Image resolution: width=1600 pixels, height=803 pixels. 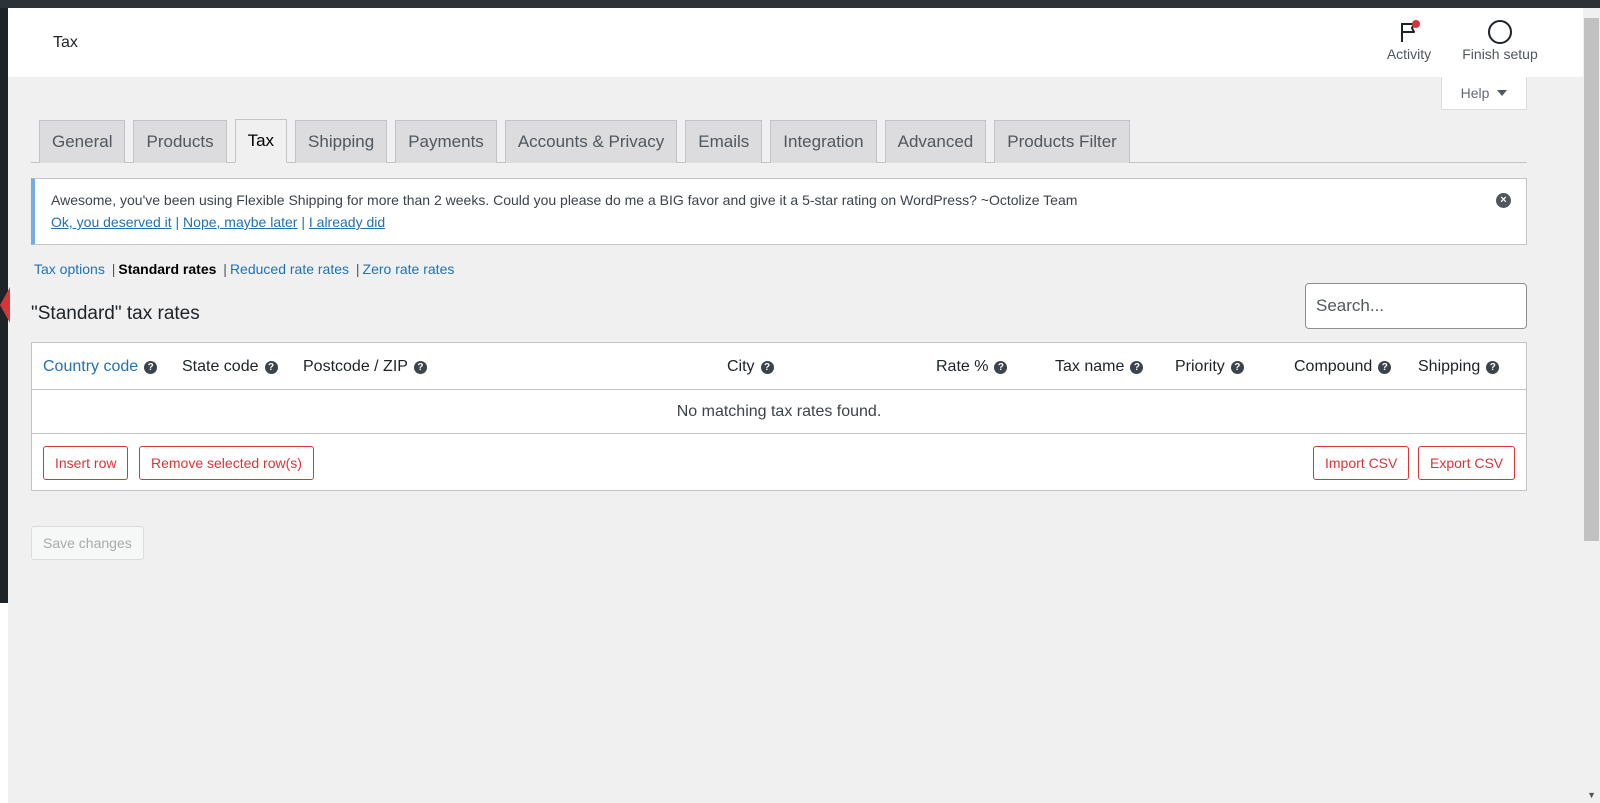 I want to click on tab-payments: Payments, so click(x=446, y=141).